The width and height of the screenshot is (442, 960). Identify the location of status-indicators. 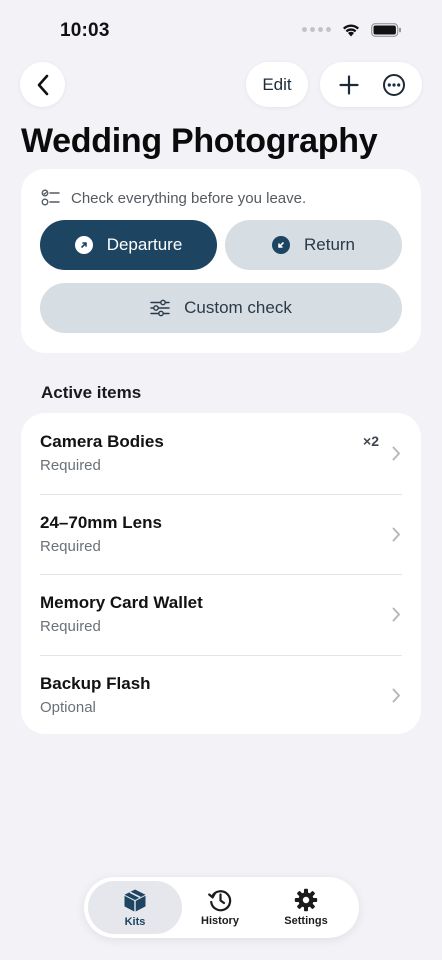
(352, 29).